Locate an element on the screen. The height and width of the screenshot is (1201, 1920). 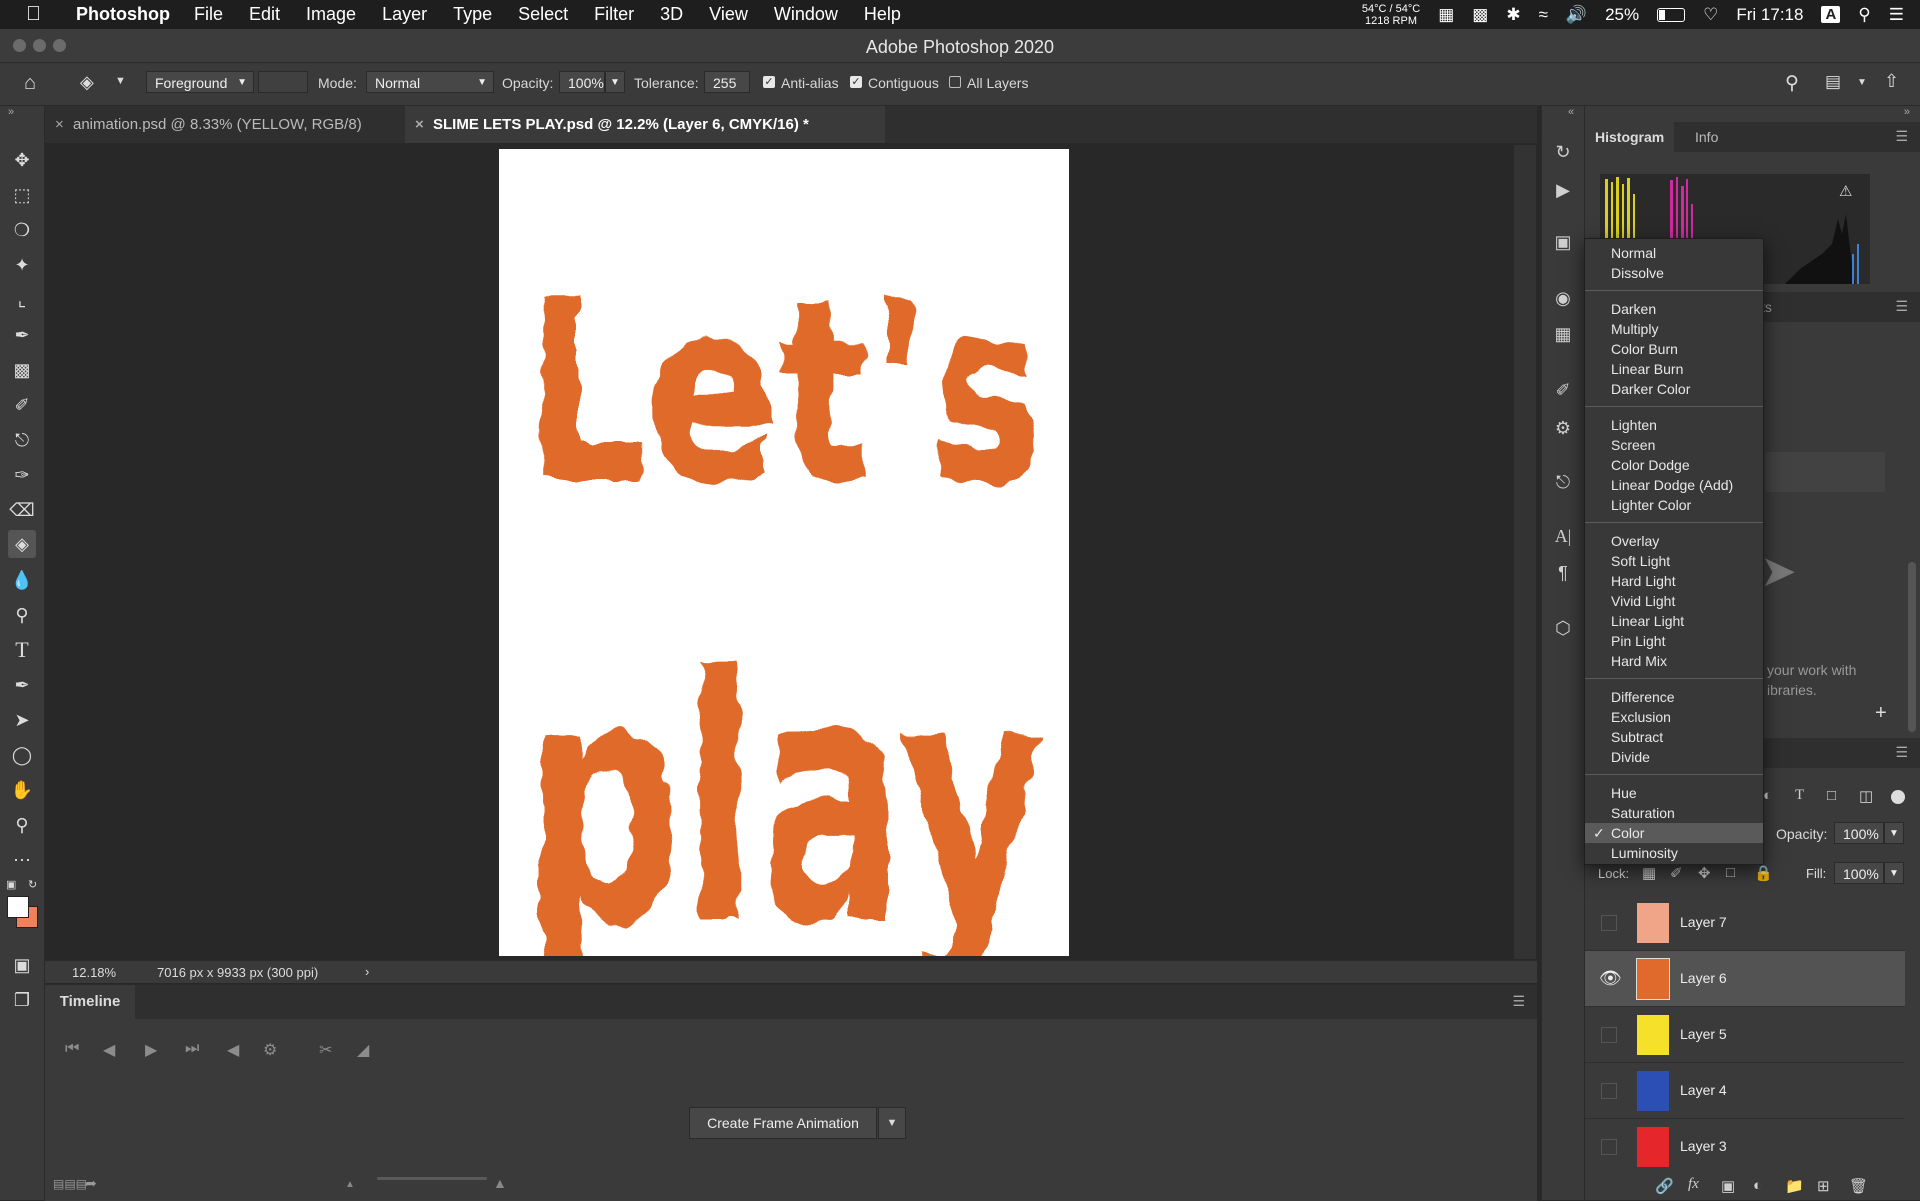
blend-darken: Darken is located at coordinates (1674, 309).